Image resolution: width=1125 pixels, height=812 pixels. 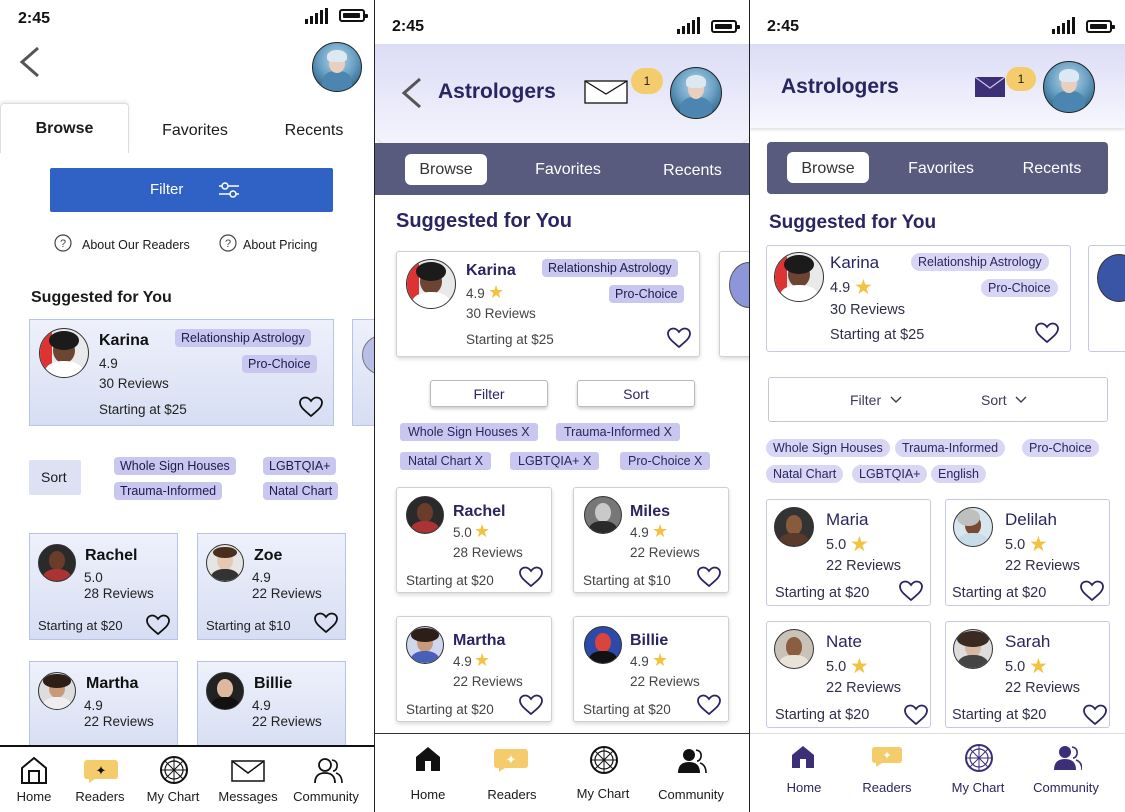 I want to click on filter-button-label: Filter, so click(x=166, y=189).